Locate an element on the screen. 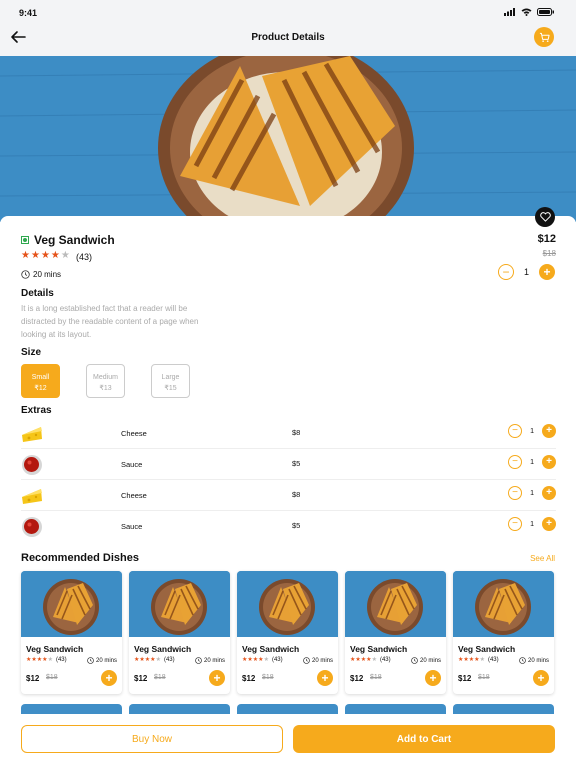 The height and width of the screenshot is (768, 576). extras-heading: Extras is located at coordinates (36, 410).